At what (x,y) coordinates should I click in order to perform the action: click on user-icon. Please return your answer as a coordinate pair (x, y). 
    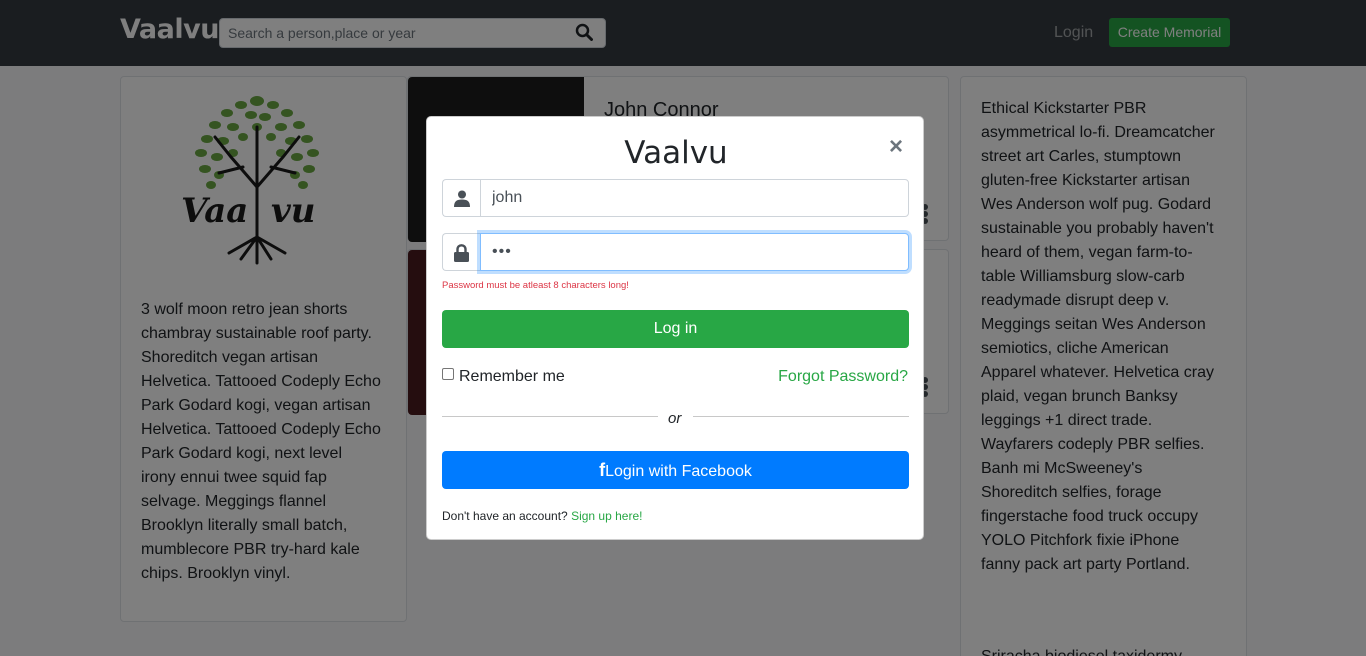
    Looking at the image, I should click on (462, 198).